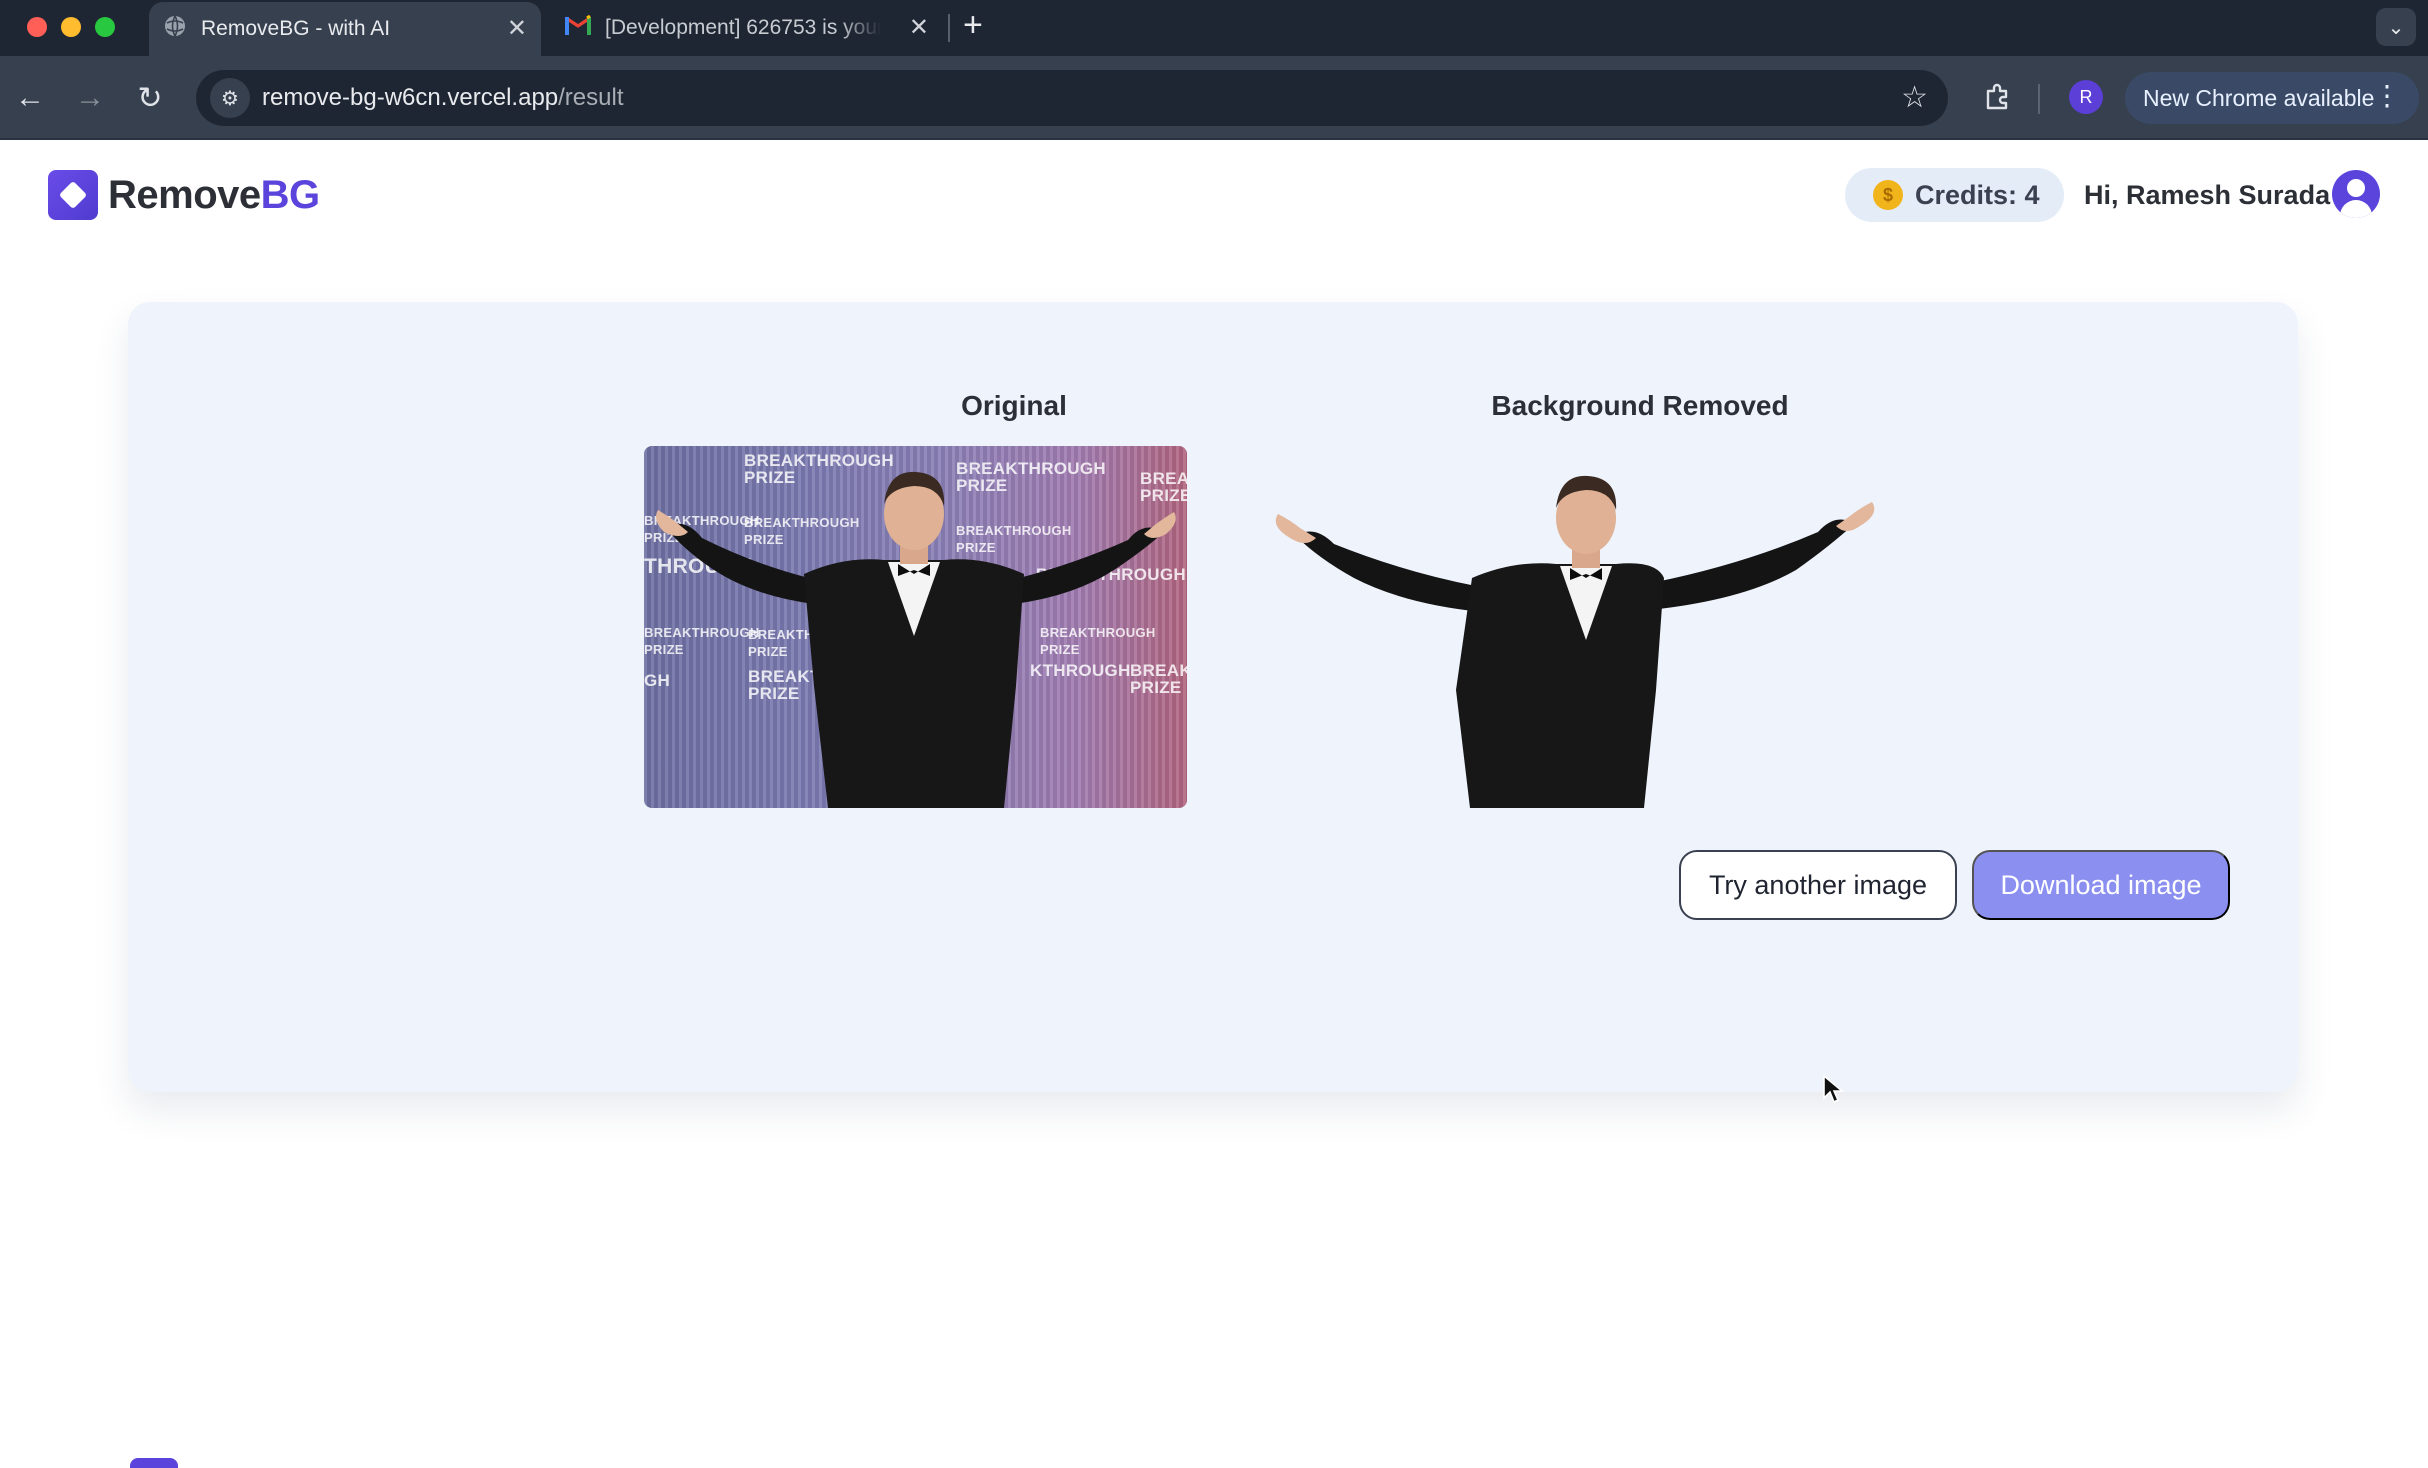 This screenshot has width=2428, height=1468. Describe the element at coordinates (30, 98) in the screenshot. I see `back-arrow-icon: ←` at that location.